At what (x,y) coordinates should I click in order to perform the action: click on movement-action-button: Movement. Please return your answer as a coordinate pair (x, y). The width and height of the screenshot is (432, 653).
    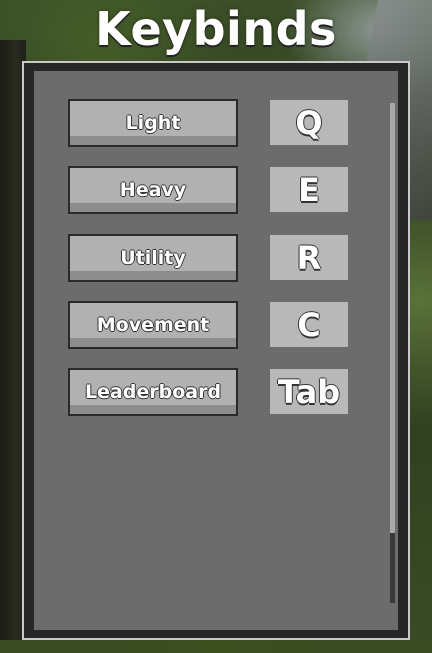
    Looking at the image, I should click on (153, 325).